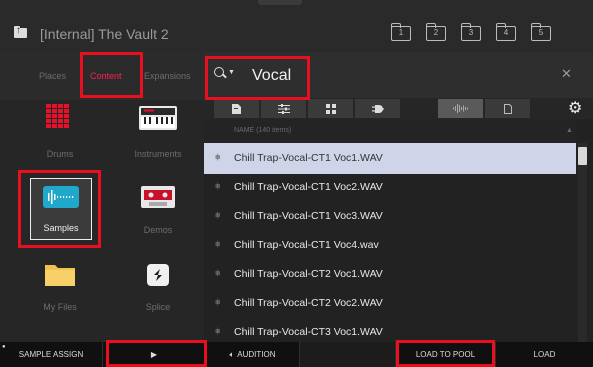 The image size is (593, 367). Describe the element at coordinates (470, 32) in the screenshot. I see `folder-3-button: 3` at that location.